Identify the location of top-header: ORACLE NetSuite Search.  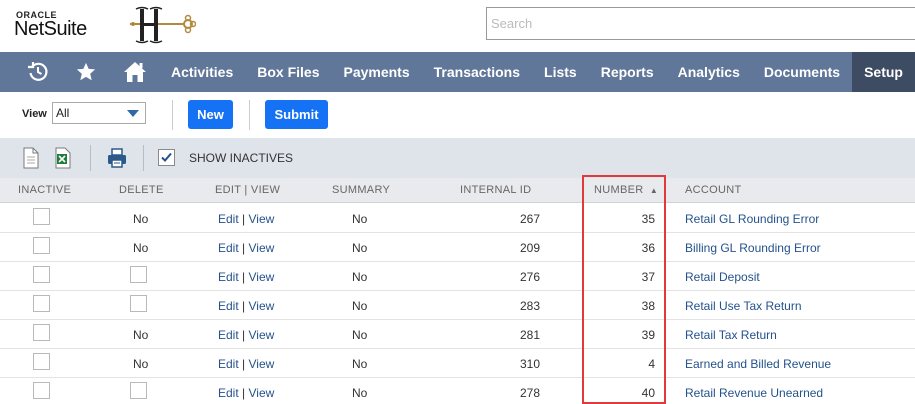
(457, 26).